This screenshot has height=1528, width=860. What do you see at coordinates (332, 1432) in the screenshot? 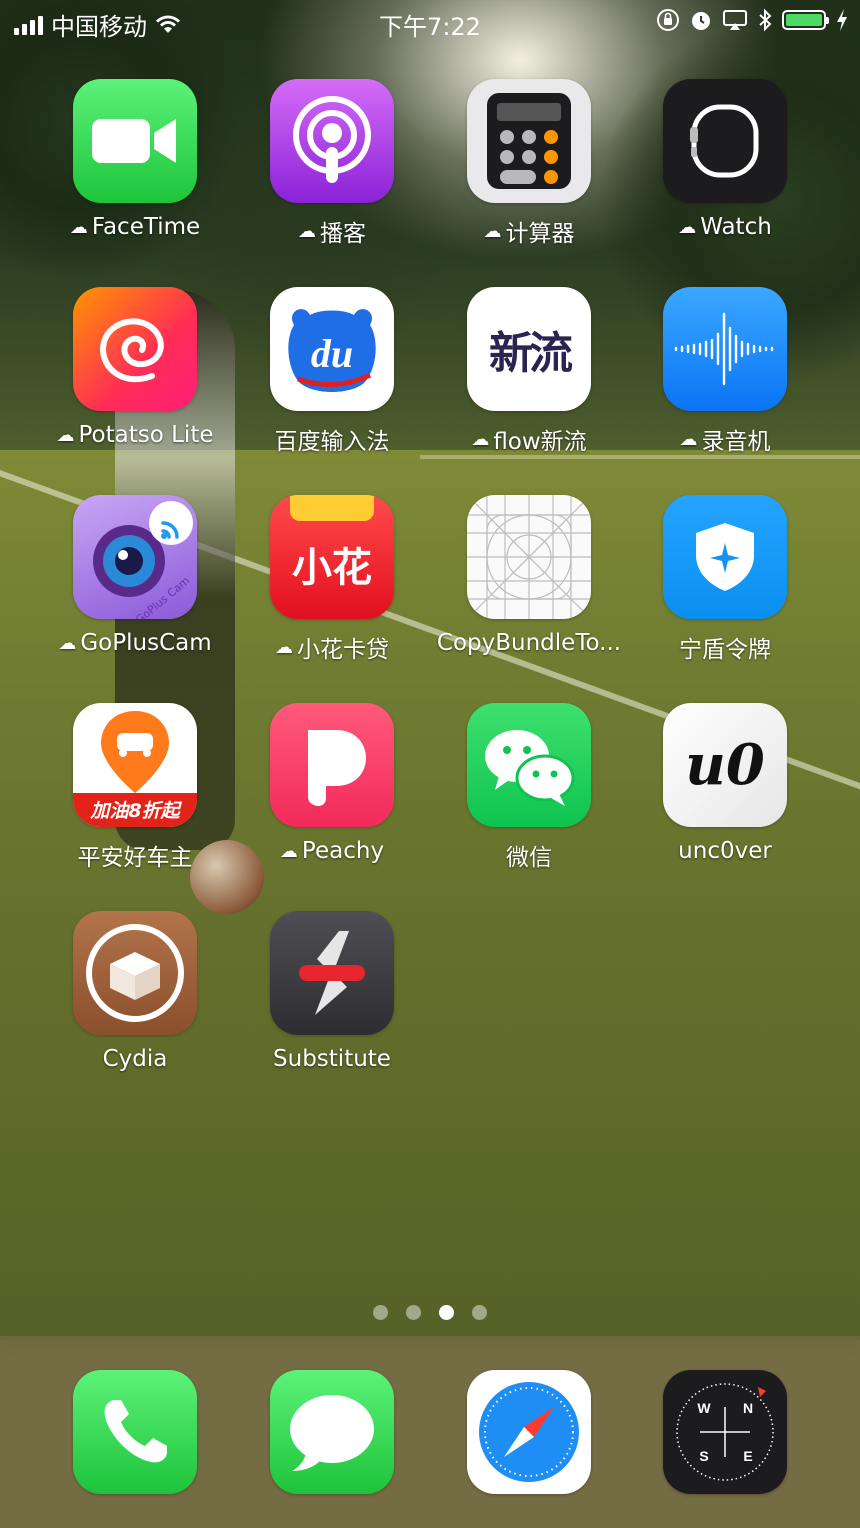
I see `messages-icon` at bounding box center [332, 1432].